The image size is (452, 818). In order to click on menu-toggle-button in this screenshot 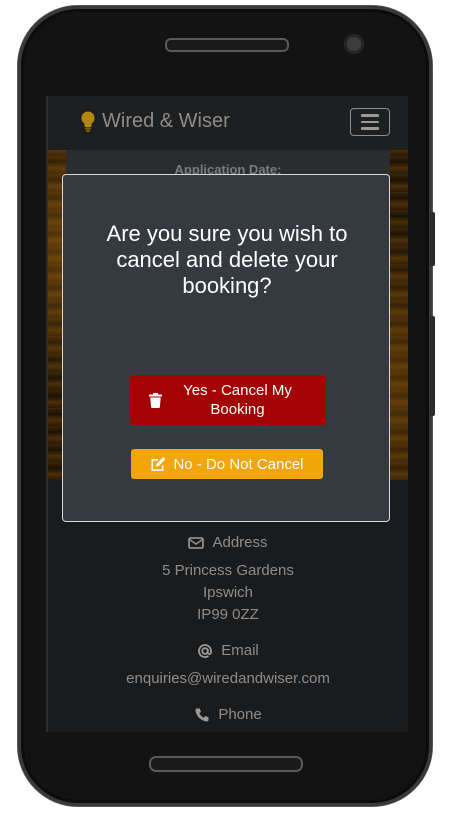, I will do `click(370, 122)`.